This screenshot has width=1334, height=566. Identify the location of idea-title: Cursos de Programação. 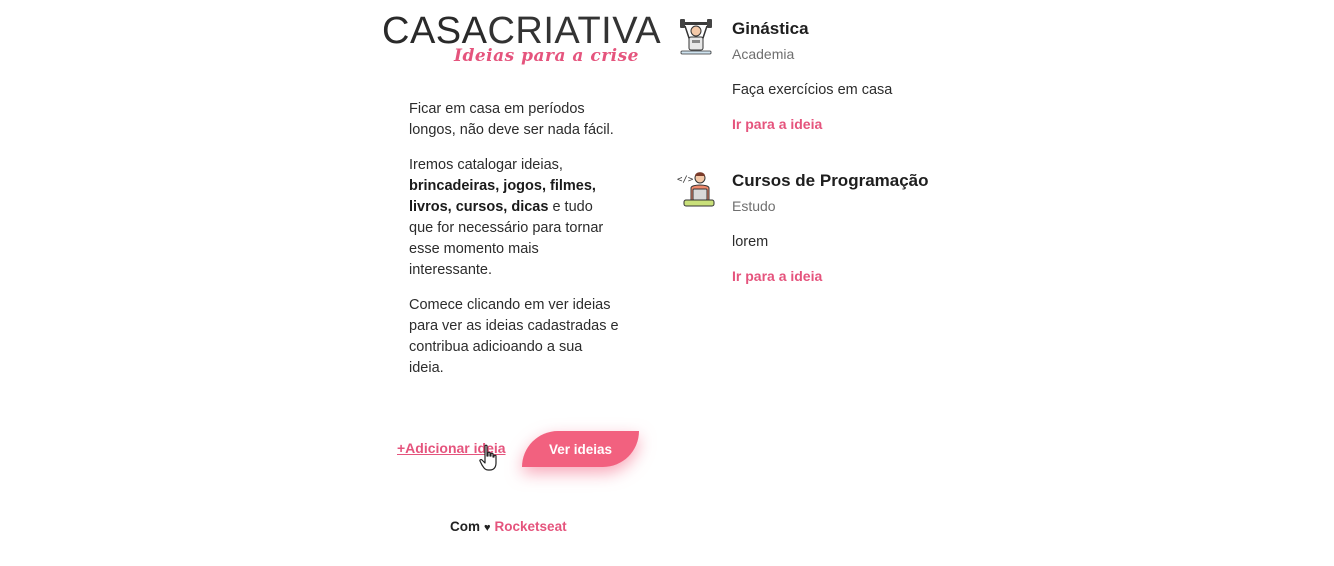
(830, 180).